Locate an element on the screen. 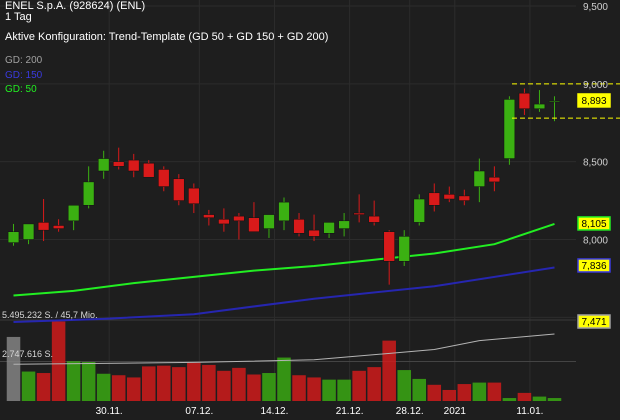  y-tick-label: 8,500 is located at coordinates (595, 163).